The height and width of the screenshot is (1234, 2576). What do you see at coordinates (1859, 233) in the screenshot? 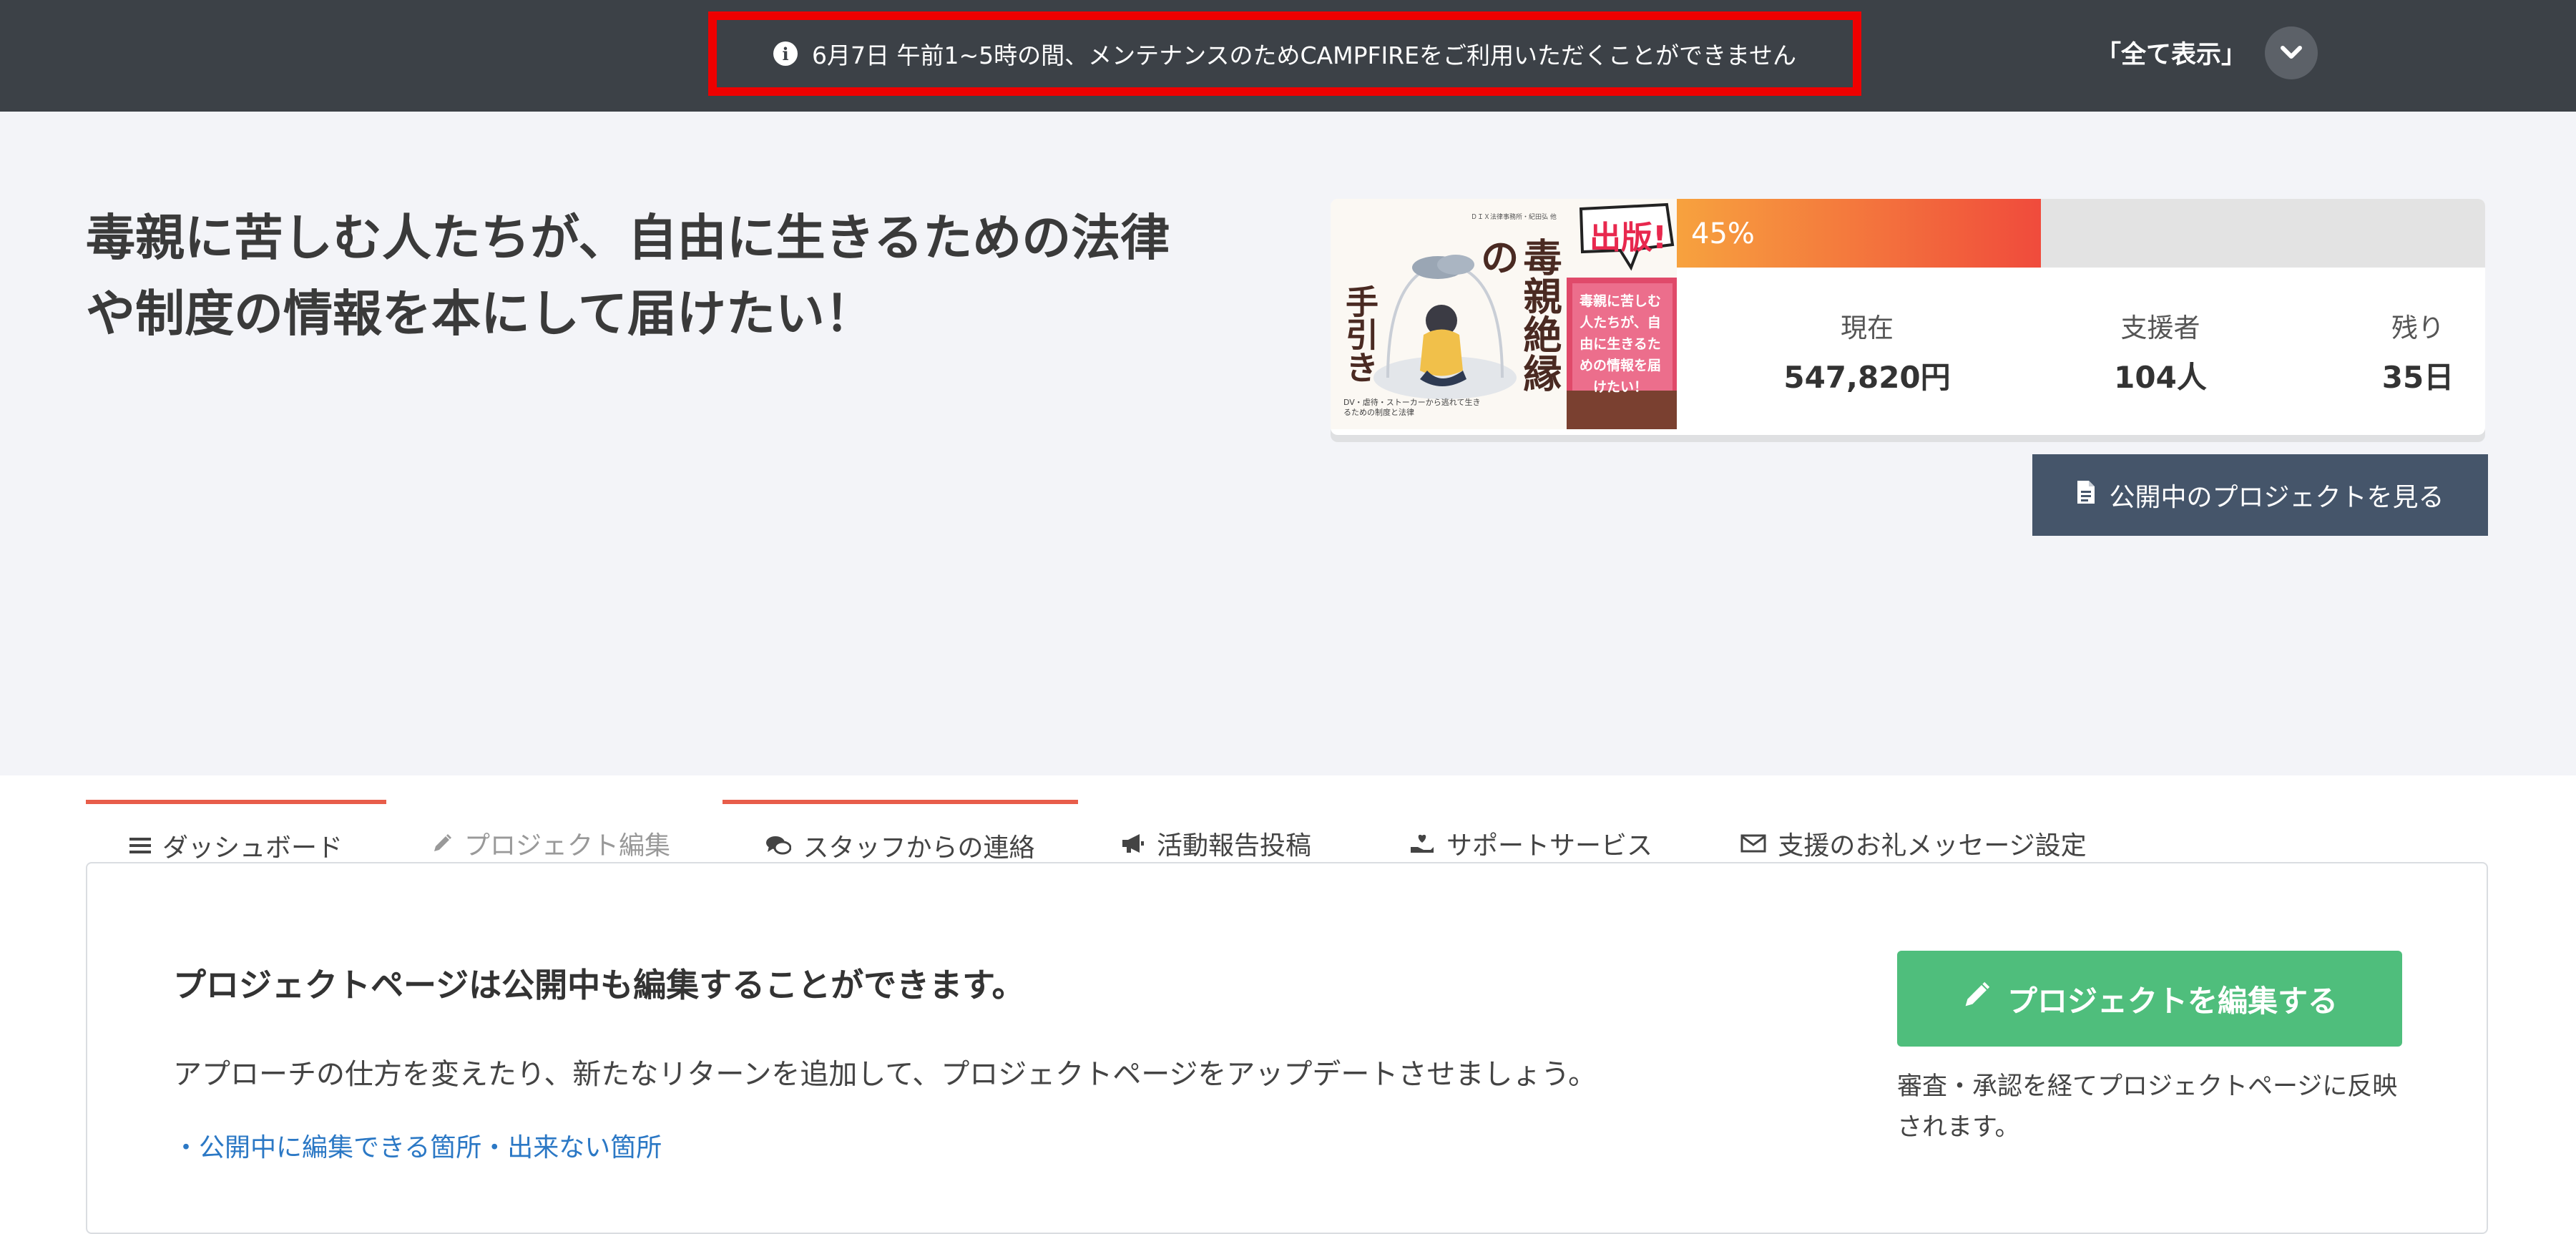
I see `progress-fill: 45%` at bounding box center [1859, 233].